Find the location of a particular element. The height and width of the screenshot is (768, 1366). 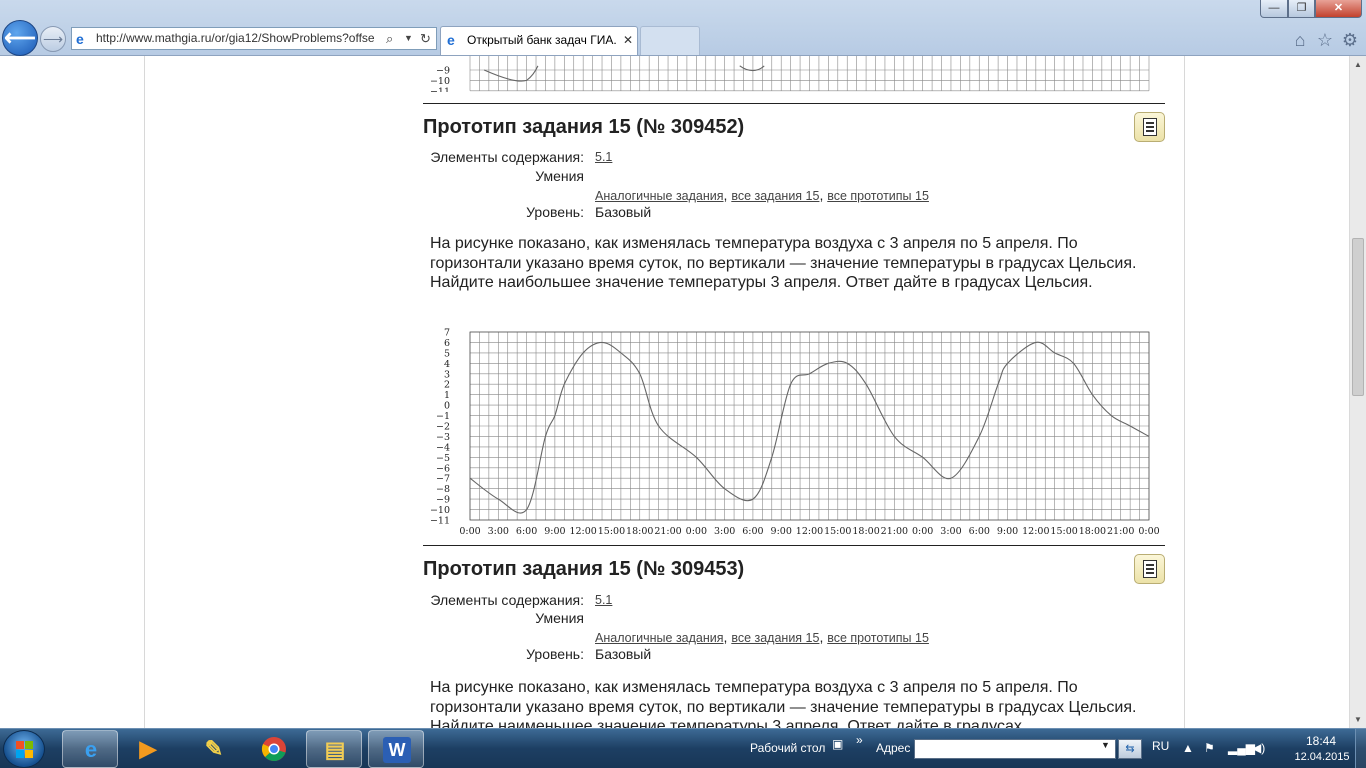

clock-date: 12.04.2015 is located at coordinates (1322, 757).